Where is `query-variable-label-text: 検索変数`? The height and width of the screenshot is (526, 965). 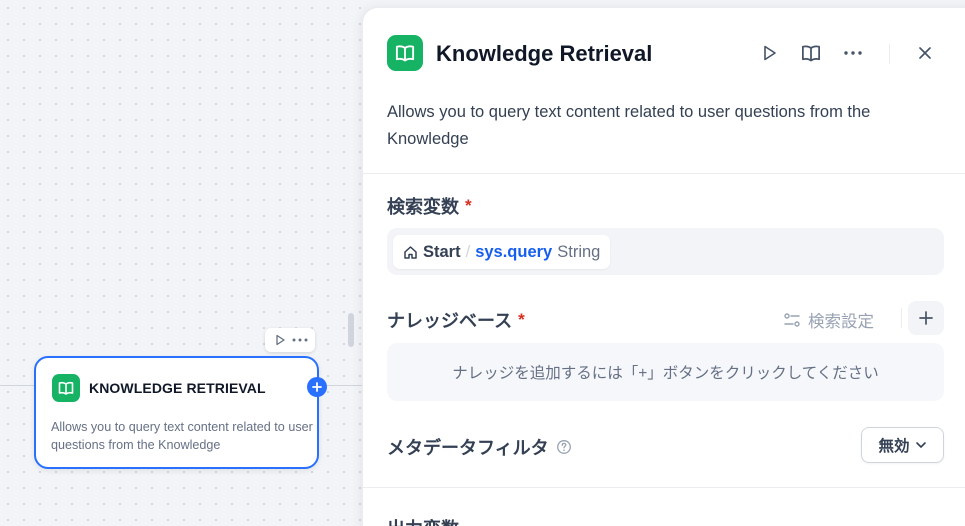 query-variable-label-text: 検索変数 is located at coordinates (423, 207).